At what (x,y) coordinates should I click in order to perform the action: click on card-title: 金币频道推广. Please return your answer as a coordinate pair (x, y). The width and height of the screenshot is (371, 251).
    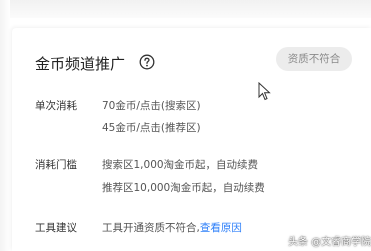
    Looking at the image, I should click on (80, 64).